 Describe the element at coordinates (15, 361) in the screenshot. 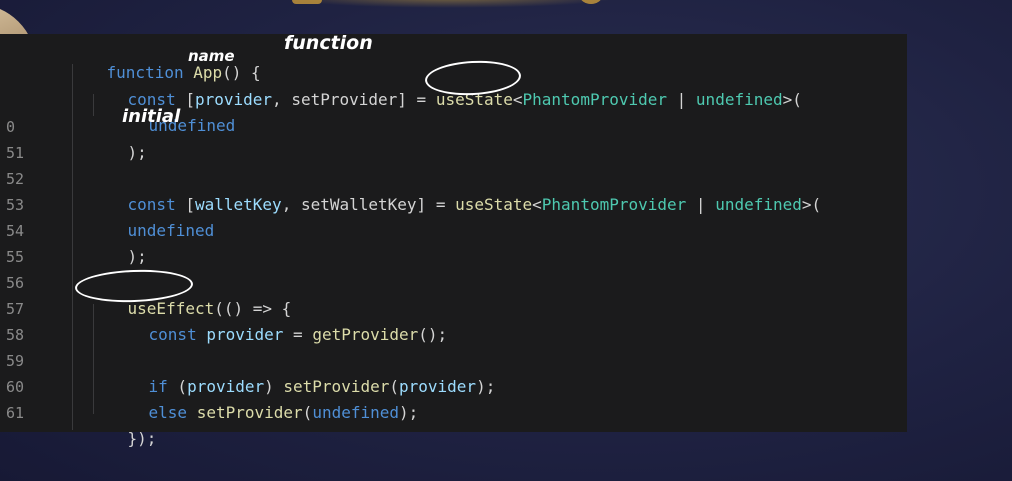

I see `line-number: 59` at that location.